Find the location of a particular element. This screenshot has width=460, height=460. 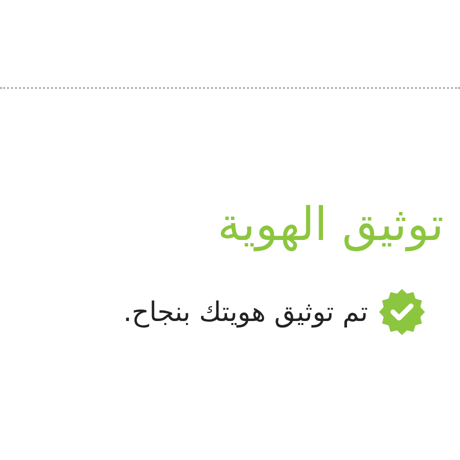

page-title: توثيق الهوية is located at coordinates (330, 224).